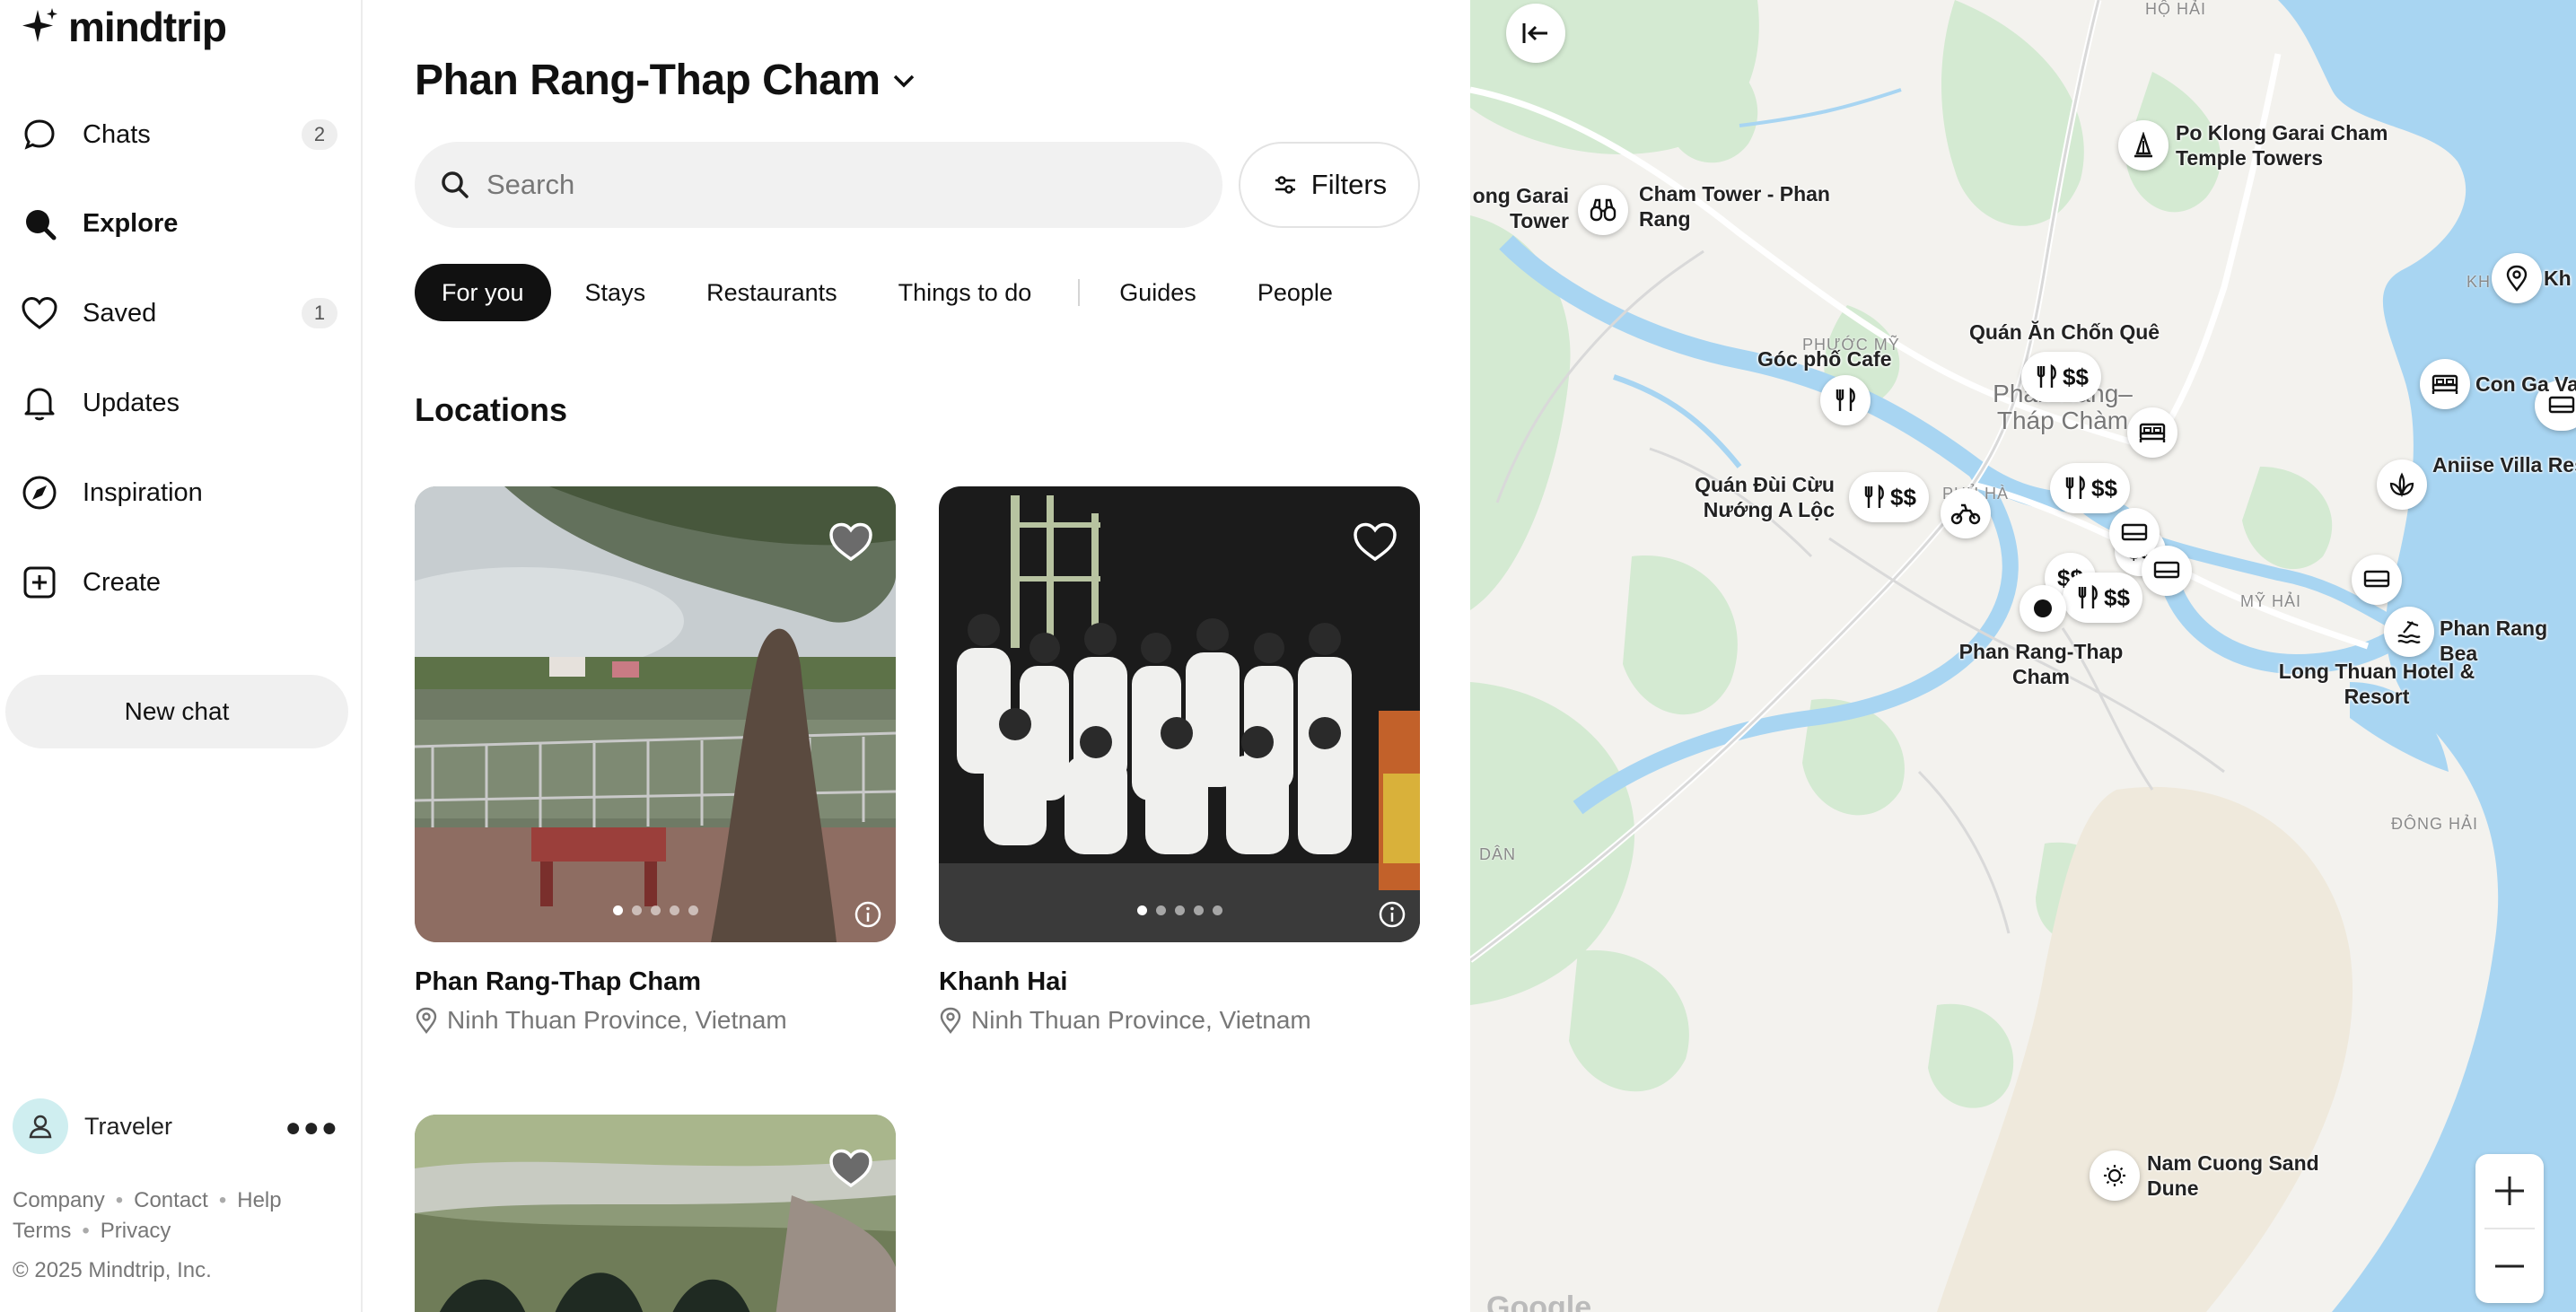 This screenshot has height=1312, width=2576. Describe the element at coordinates (136, 1231) in the screenshot. I see `footer-link-privacy: Privacy` at that location.